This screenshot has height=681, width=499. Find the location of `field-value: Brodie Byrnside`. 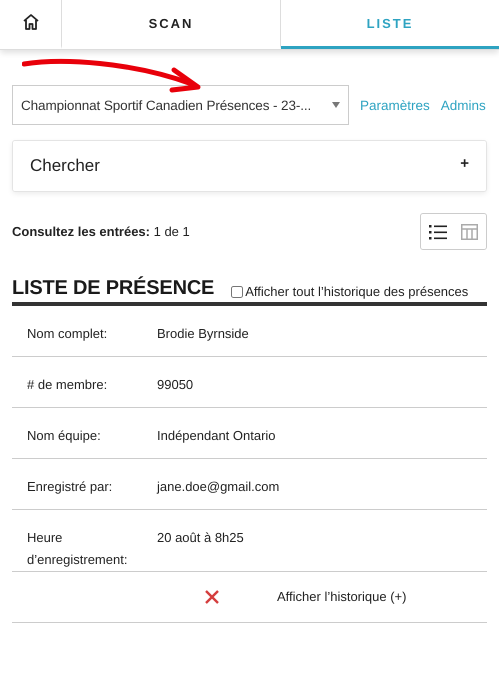

field-value: Brodie Byrnside is located at coordinates (203, 334).